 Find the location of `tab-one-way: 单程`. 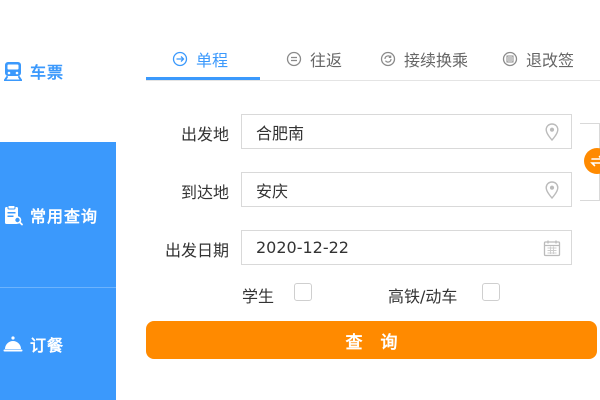

tab-one-way: 单程 is located at coordinates (200, 59).